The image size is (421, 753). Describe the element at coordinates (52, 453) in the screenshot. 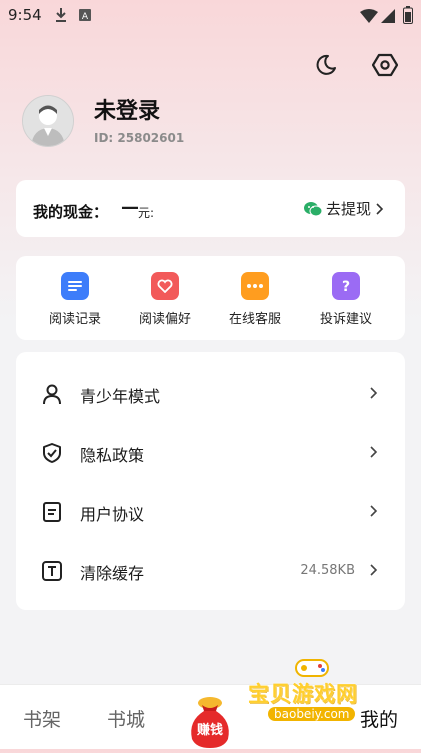

I see `shield-check-icon` at that location.